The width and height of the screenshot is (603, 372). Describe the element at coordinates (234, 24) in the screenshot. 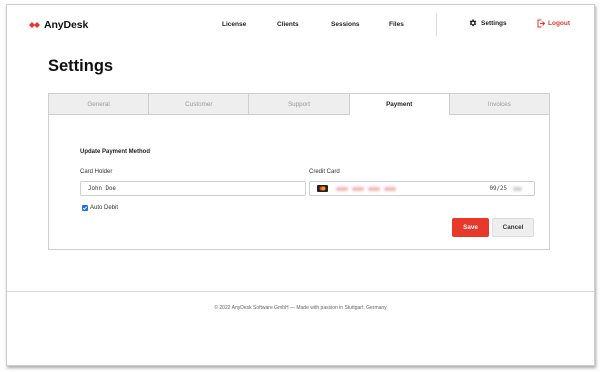

I see `nav-license: License` at that location.